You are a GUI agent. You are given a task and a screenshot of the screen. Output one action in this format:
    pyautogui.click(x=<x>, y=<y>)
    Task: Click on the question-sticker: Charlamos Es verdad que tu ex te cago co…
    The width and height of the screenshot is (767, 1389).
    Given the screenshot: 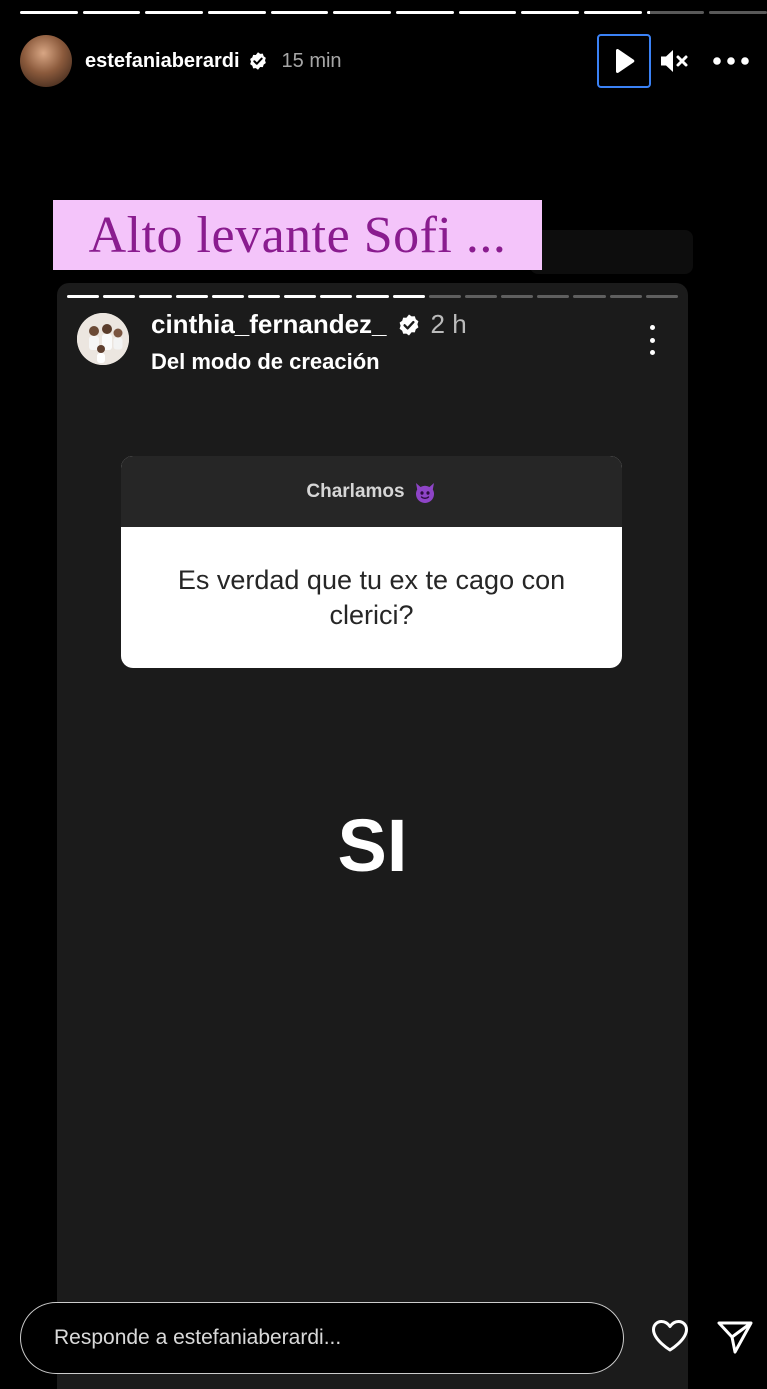 What is the action you would take?
    pyautogui.click(x=371, y=562)
    